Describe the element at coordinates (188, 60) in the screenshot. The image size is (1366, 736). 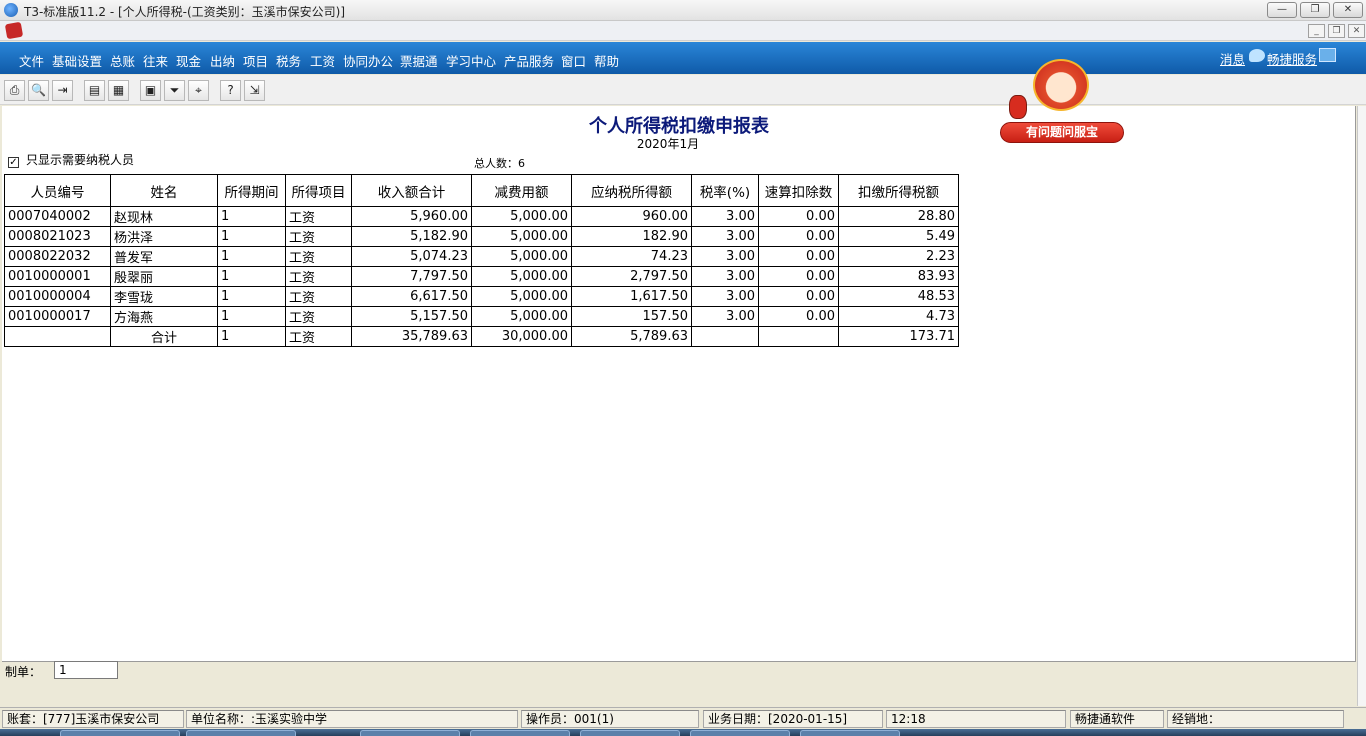
I see `menu-cash: 现金` at that location.